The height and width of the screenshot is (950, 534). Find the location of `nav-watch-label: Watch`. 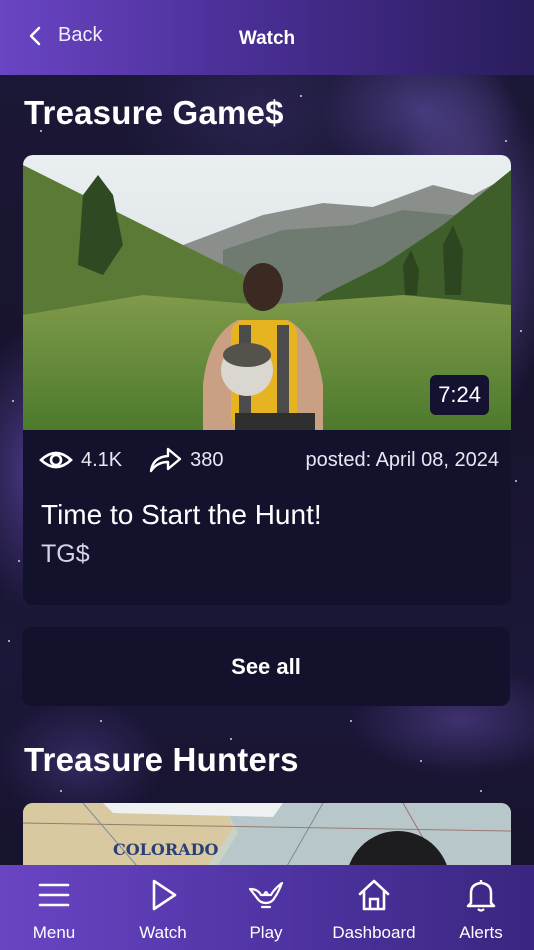

nav-watch-label: Watch is located at coordinates (163, 932).